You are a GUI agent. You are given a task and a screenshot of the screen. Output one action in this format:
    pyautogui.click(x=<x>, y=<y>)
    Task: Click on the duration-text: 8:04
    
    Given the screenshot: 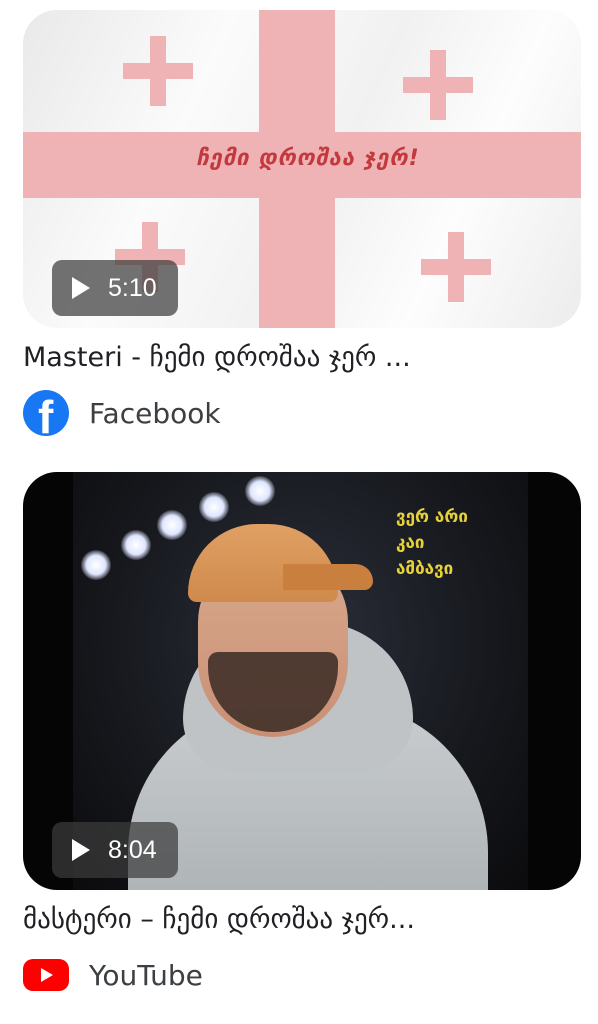 What is the action you would take?
    pyautogui.click(x=132, y=849)
    